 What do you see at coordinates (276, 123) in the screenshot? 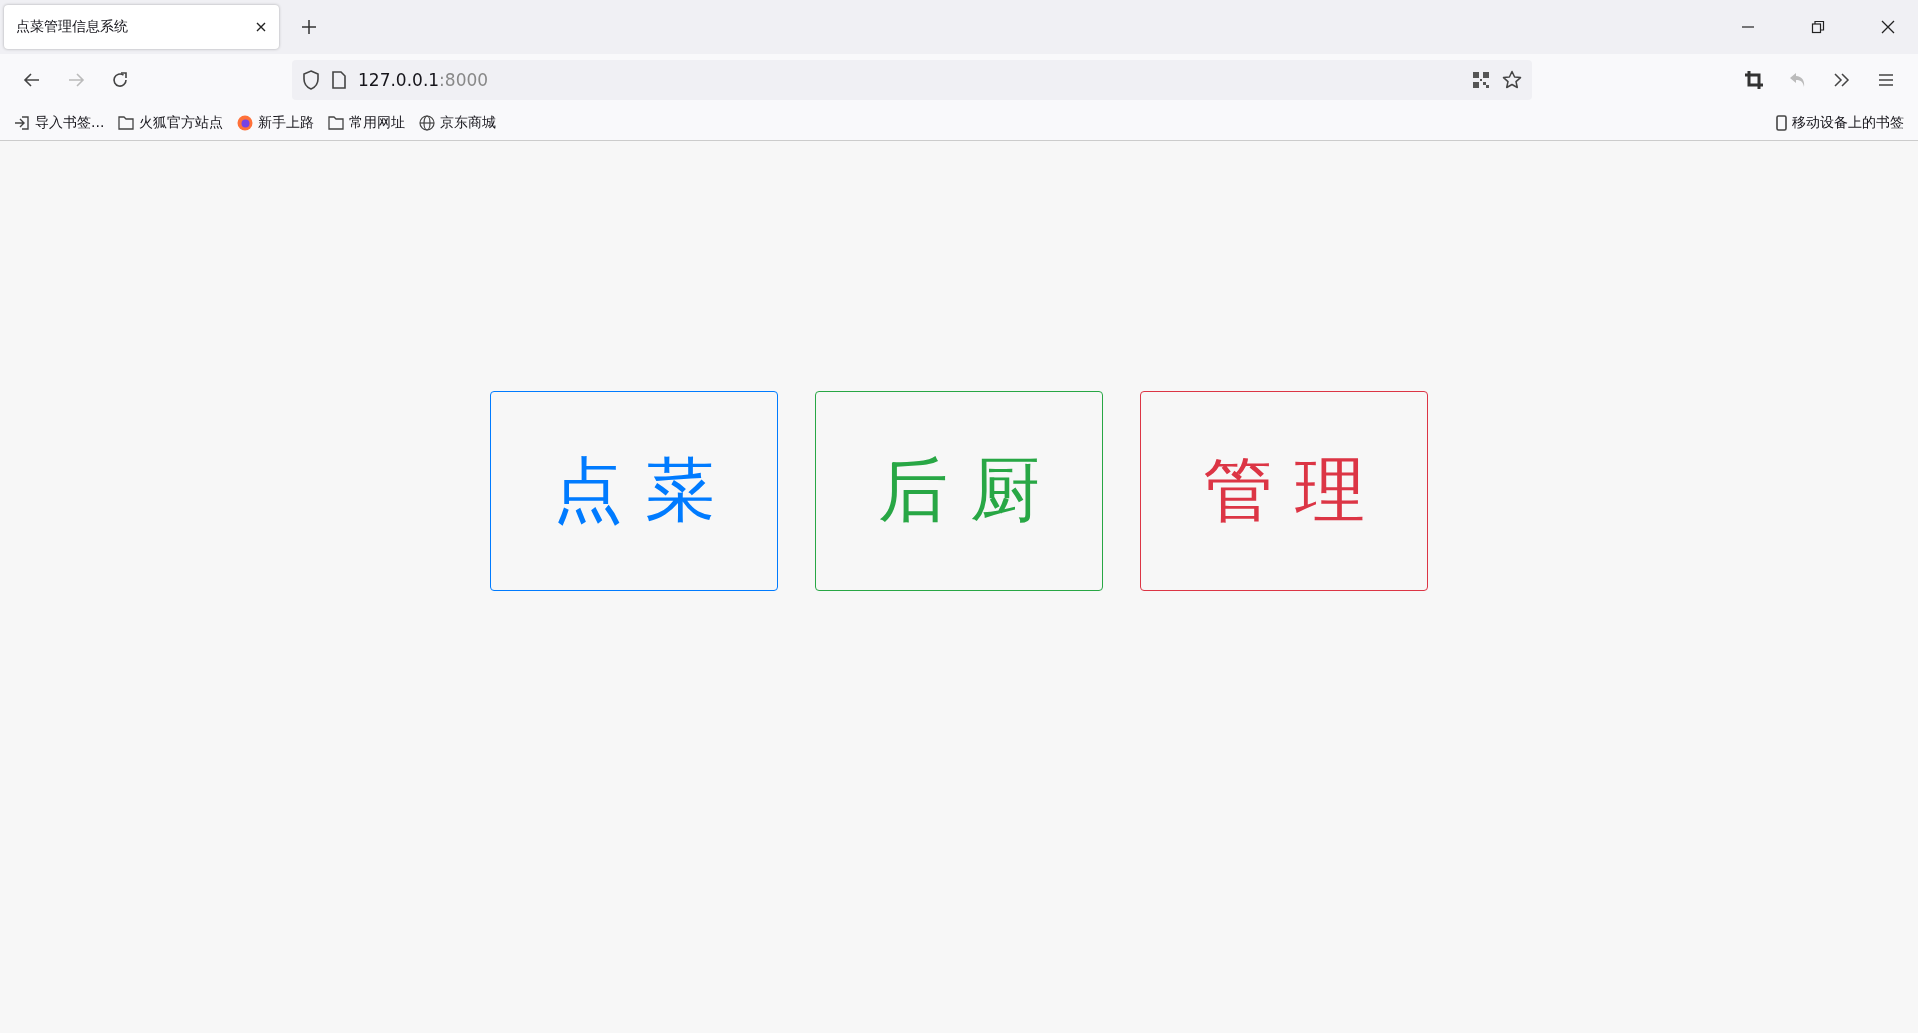
I see `bookmark-item: 新手上路` at bounding box center [276, 123].